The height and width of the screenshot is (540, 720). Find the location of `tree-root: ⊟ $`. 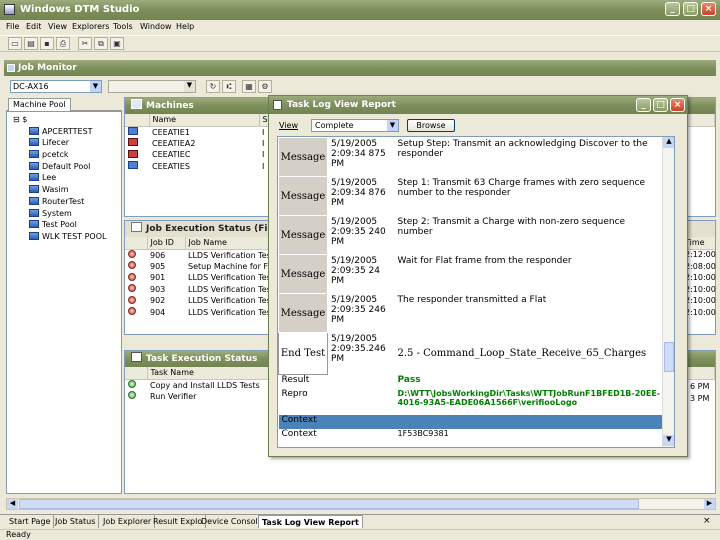

tree-root: ⊟ $ is located at coordinates (64, 120).